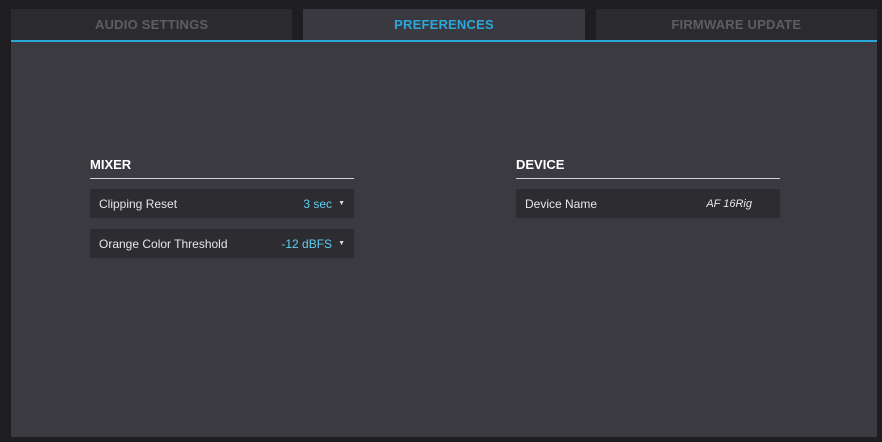 This screenshot has height=442, width=882. Describe the element at coordinates (648, 178) in the screenshot. I see `device-divider` at that location.